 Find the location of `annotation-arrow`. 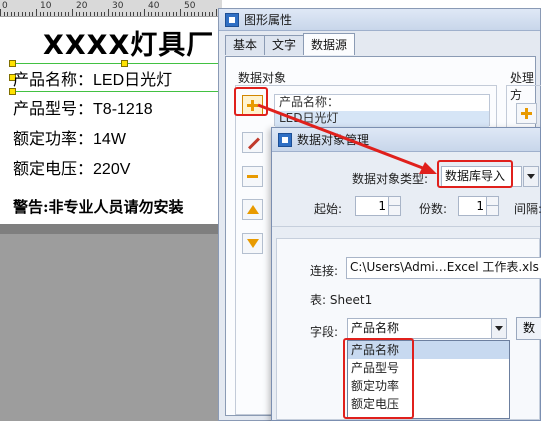

annotation-arrow is located at coordinates (347, 138).